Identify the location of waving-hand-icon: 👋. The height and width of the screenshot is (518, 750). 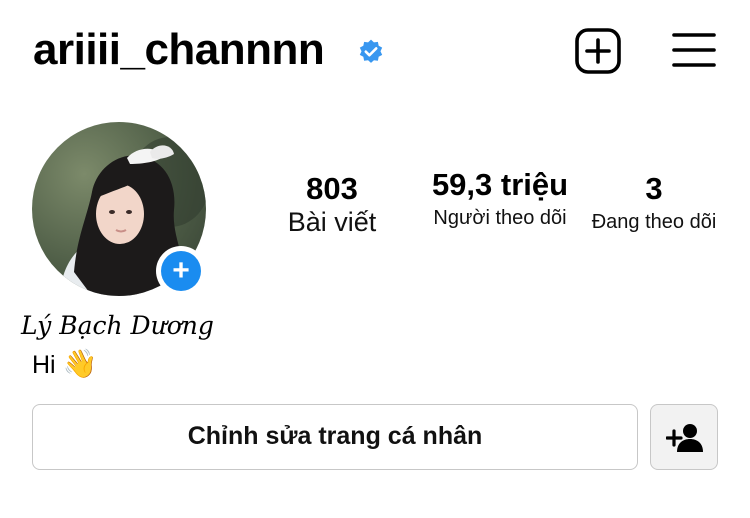
(80, 363).